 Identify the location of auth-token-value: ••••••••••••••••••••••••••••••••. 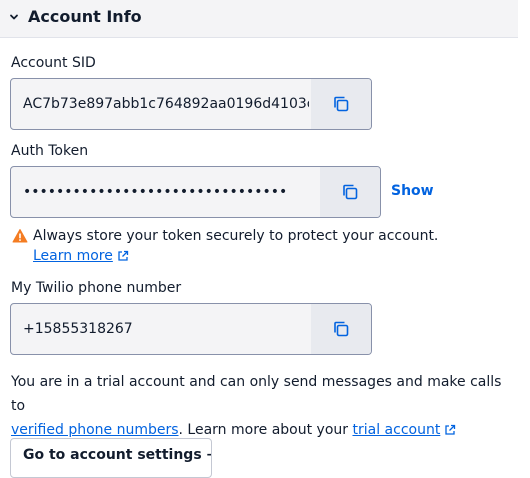
(155, 192).